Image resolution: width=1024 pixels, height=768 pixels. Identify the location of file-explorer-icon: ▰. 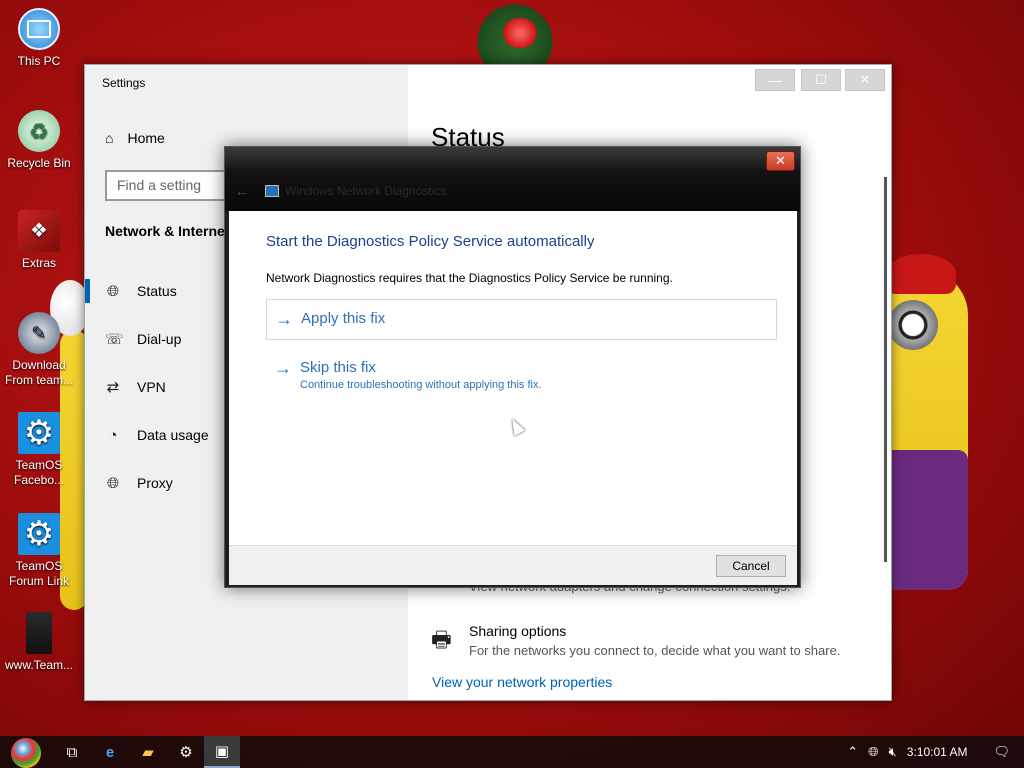
(148, 752).